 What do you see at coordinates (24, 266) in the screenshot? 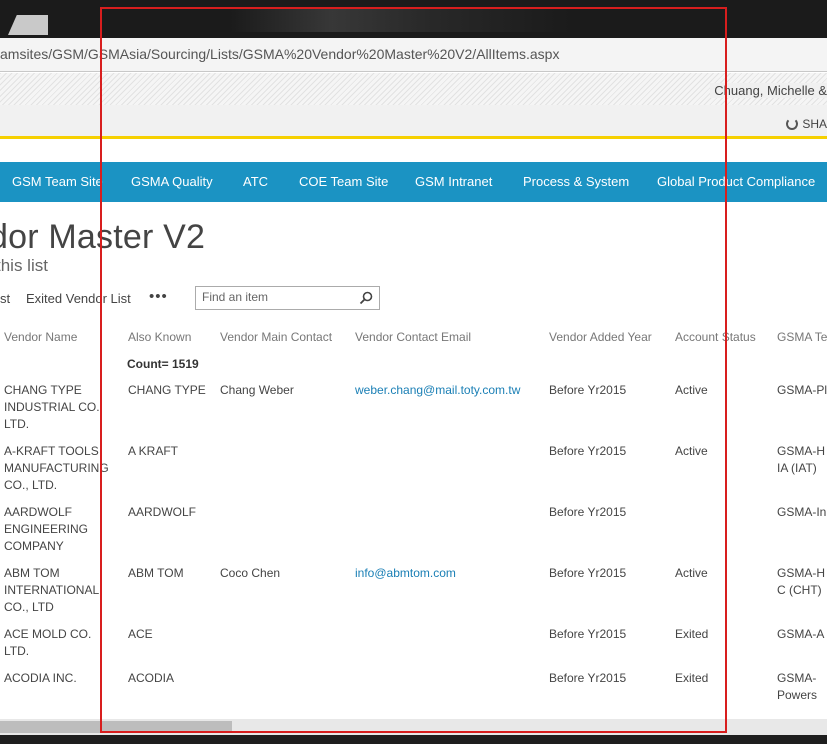
I see `edit-list-link: this list` at bounding box center [24, 266].